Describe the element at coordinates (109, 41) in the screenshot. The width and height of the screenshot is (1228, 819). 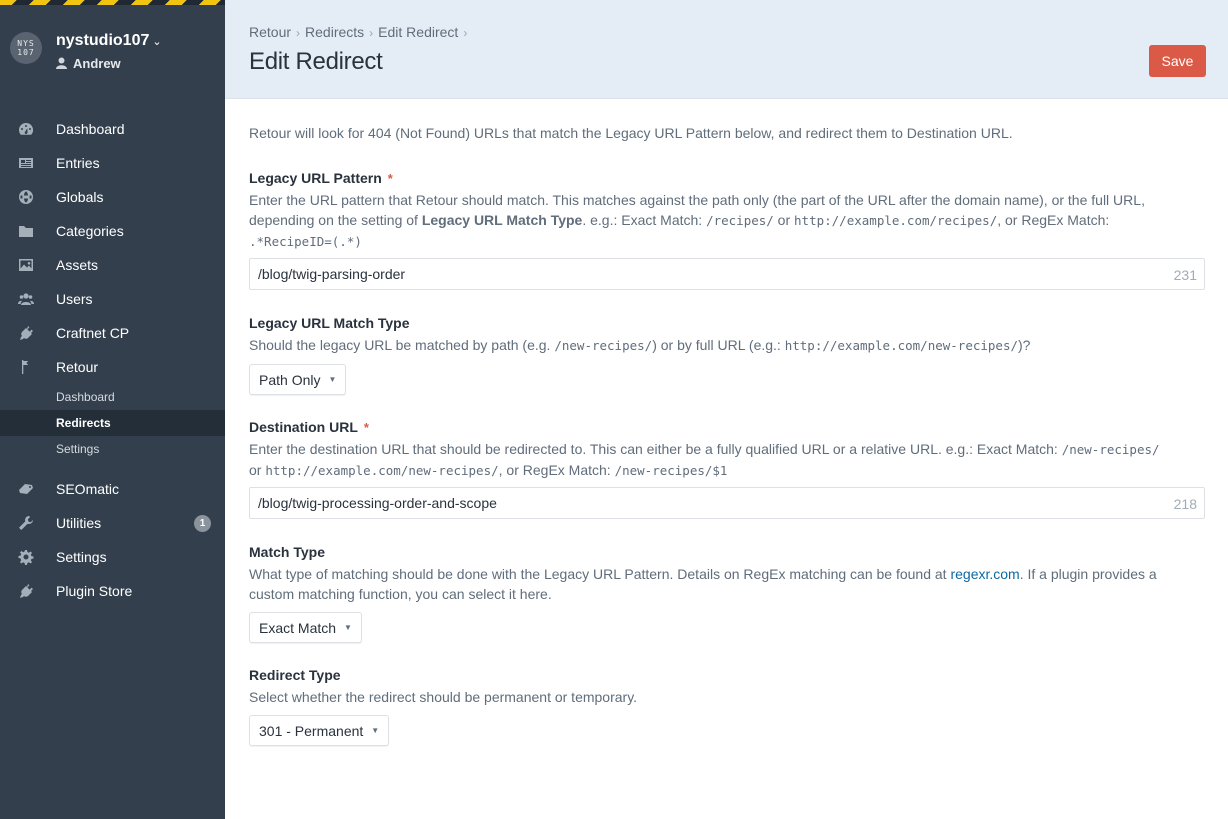
I see `site-name: nystudio107 ⌄` at that location.